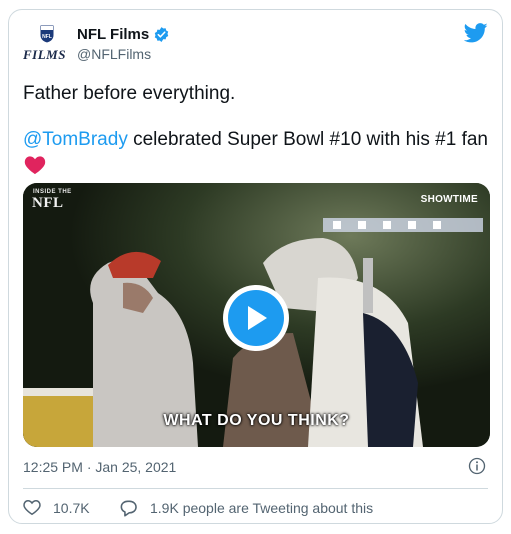 The image size is (511, 534). I want to click on verified-badge-icon, so click(162, 34).